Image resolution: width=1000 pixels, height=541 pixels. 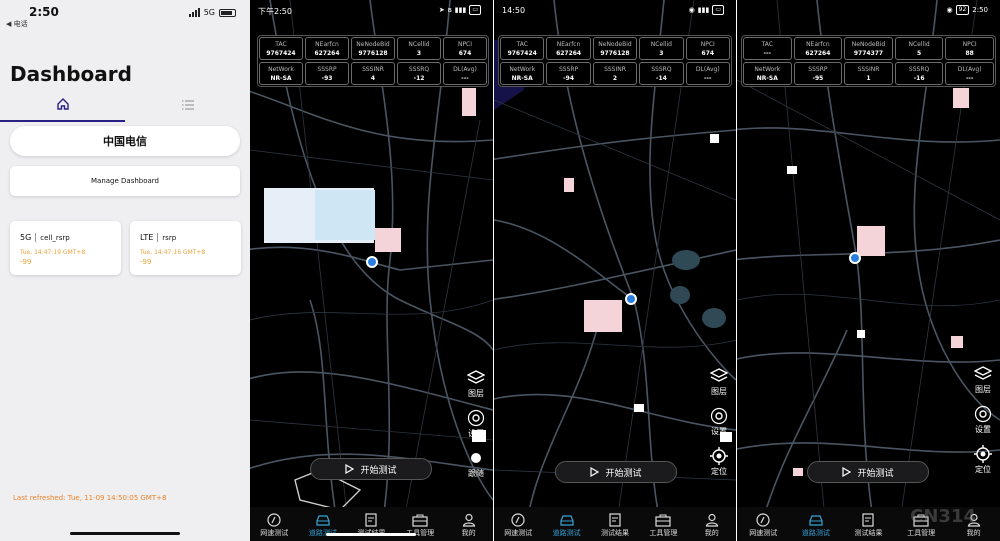 What do you see at coordinates (449, 10) in the screenshot?
I see `bluetooth-icon: ʙ` at bounding box center [449, 10].